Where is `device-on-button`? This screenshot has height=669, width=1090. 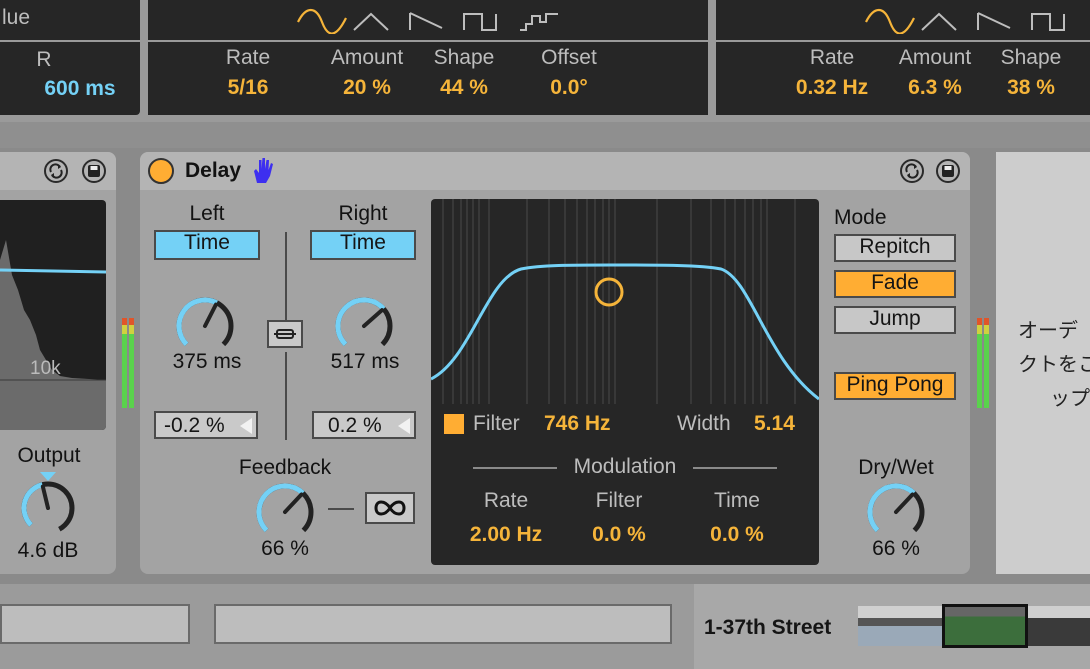 device-on-button is located at coordinates (161, 171).